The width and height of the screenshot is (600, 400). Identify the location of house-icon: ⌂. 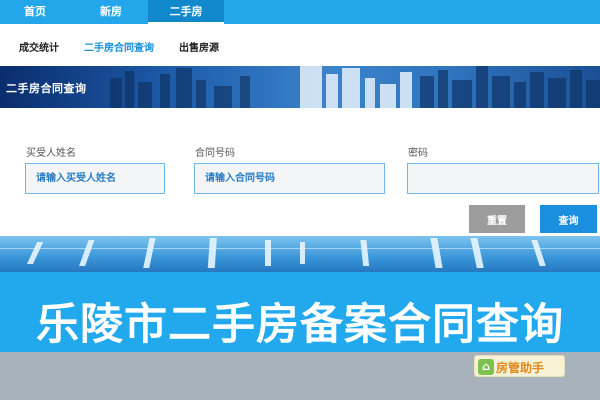
(486, 367).